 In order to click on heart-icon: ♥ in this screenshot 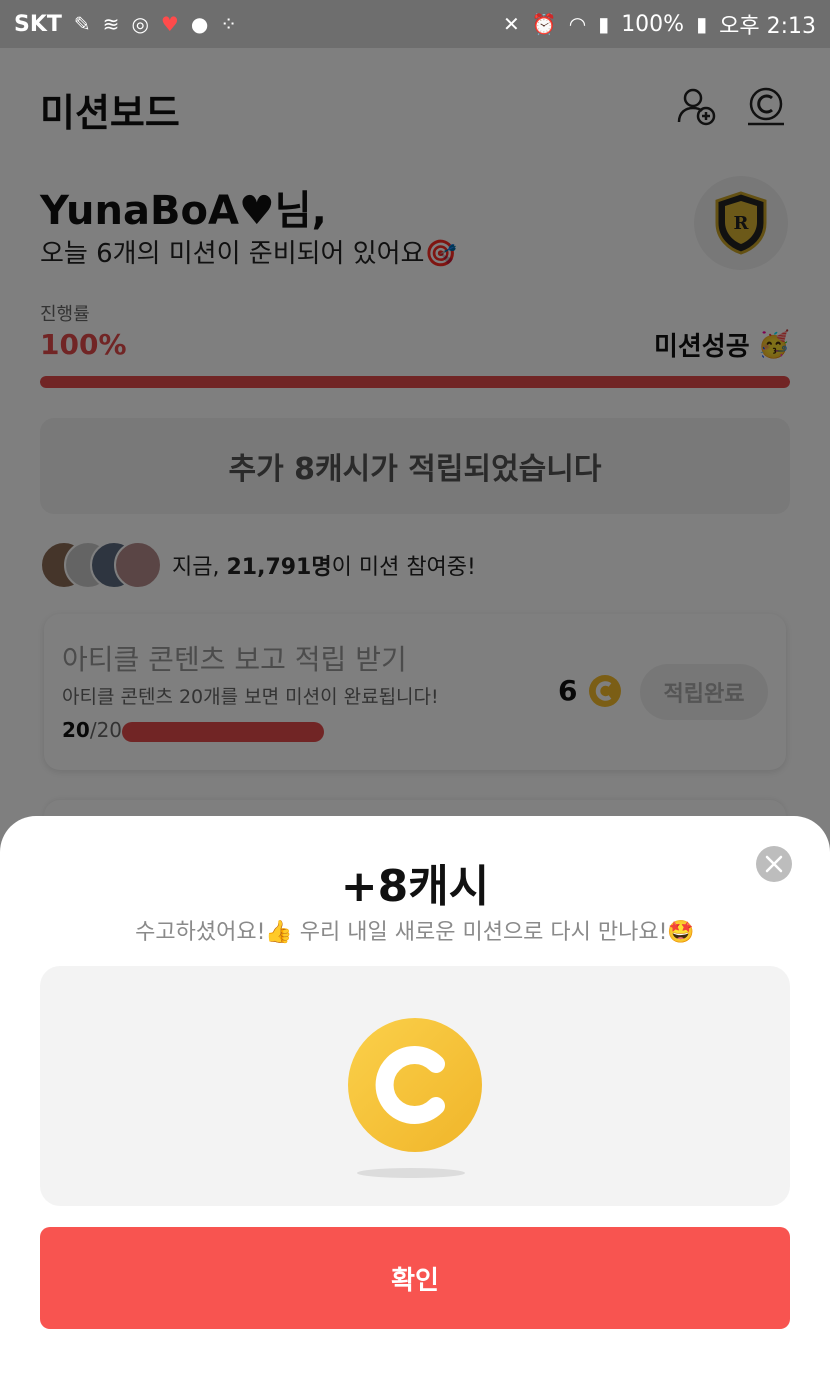, I will do `click(169, 24)`.